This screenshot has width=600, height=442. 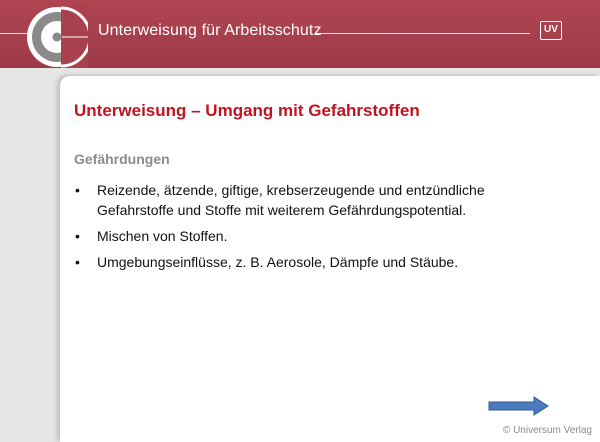 I want to click on copyright-text: © Universum Verlag, so click(x=547, y=430).